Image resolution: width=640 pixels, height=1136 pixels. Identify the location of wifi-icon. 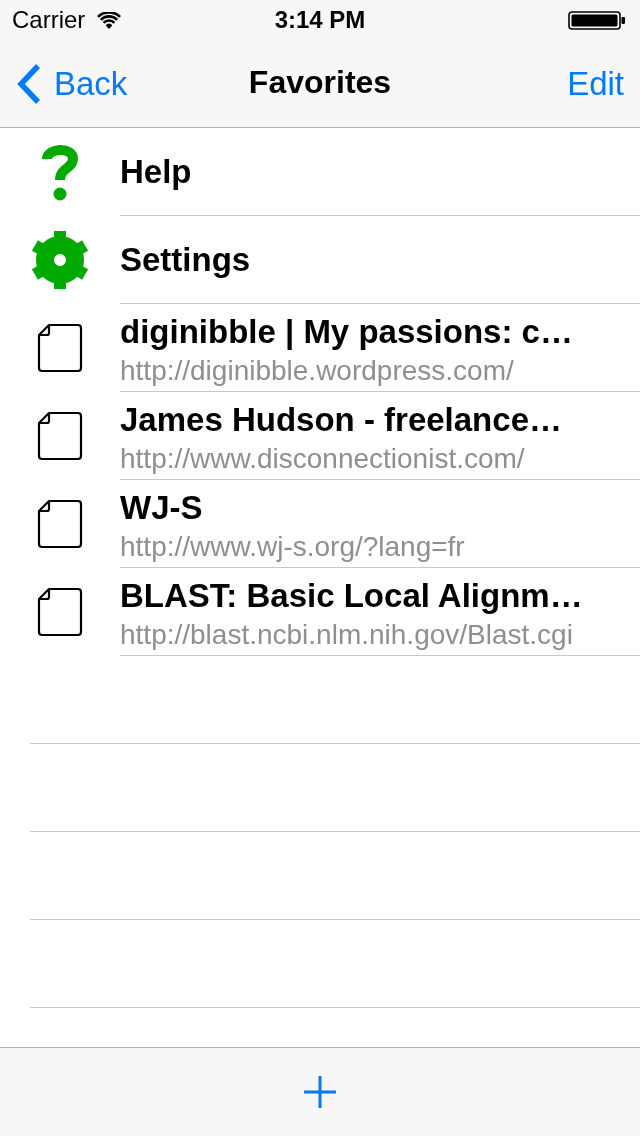
(109, 20).